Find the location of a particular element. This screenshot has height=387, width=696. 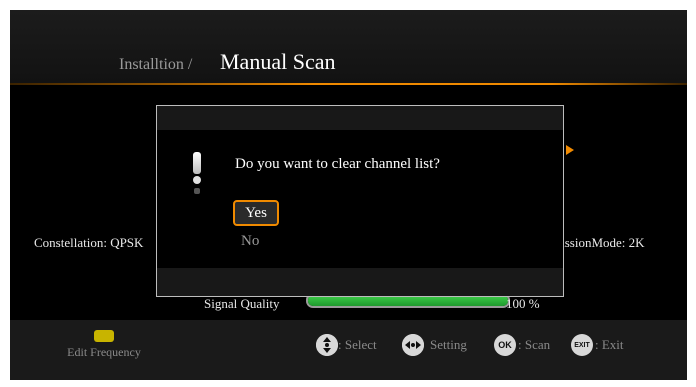

header-divider is located at coordinates (348, 84).